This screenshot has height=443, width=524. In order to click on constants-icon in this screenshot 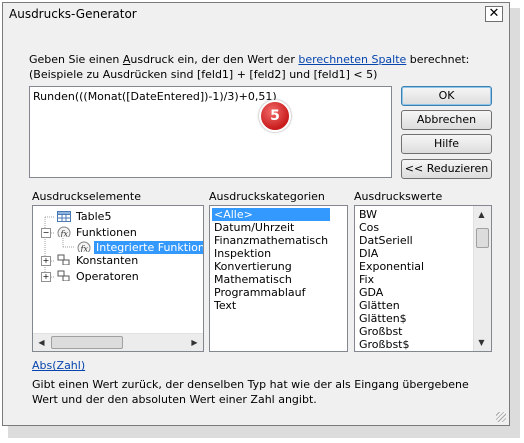, I will do `click(63, 259)`.